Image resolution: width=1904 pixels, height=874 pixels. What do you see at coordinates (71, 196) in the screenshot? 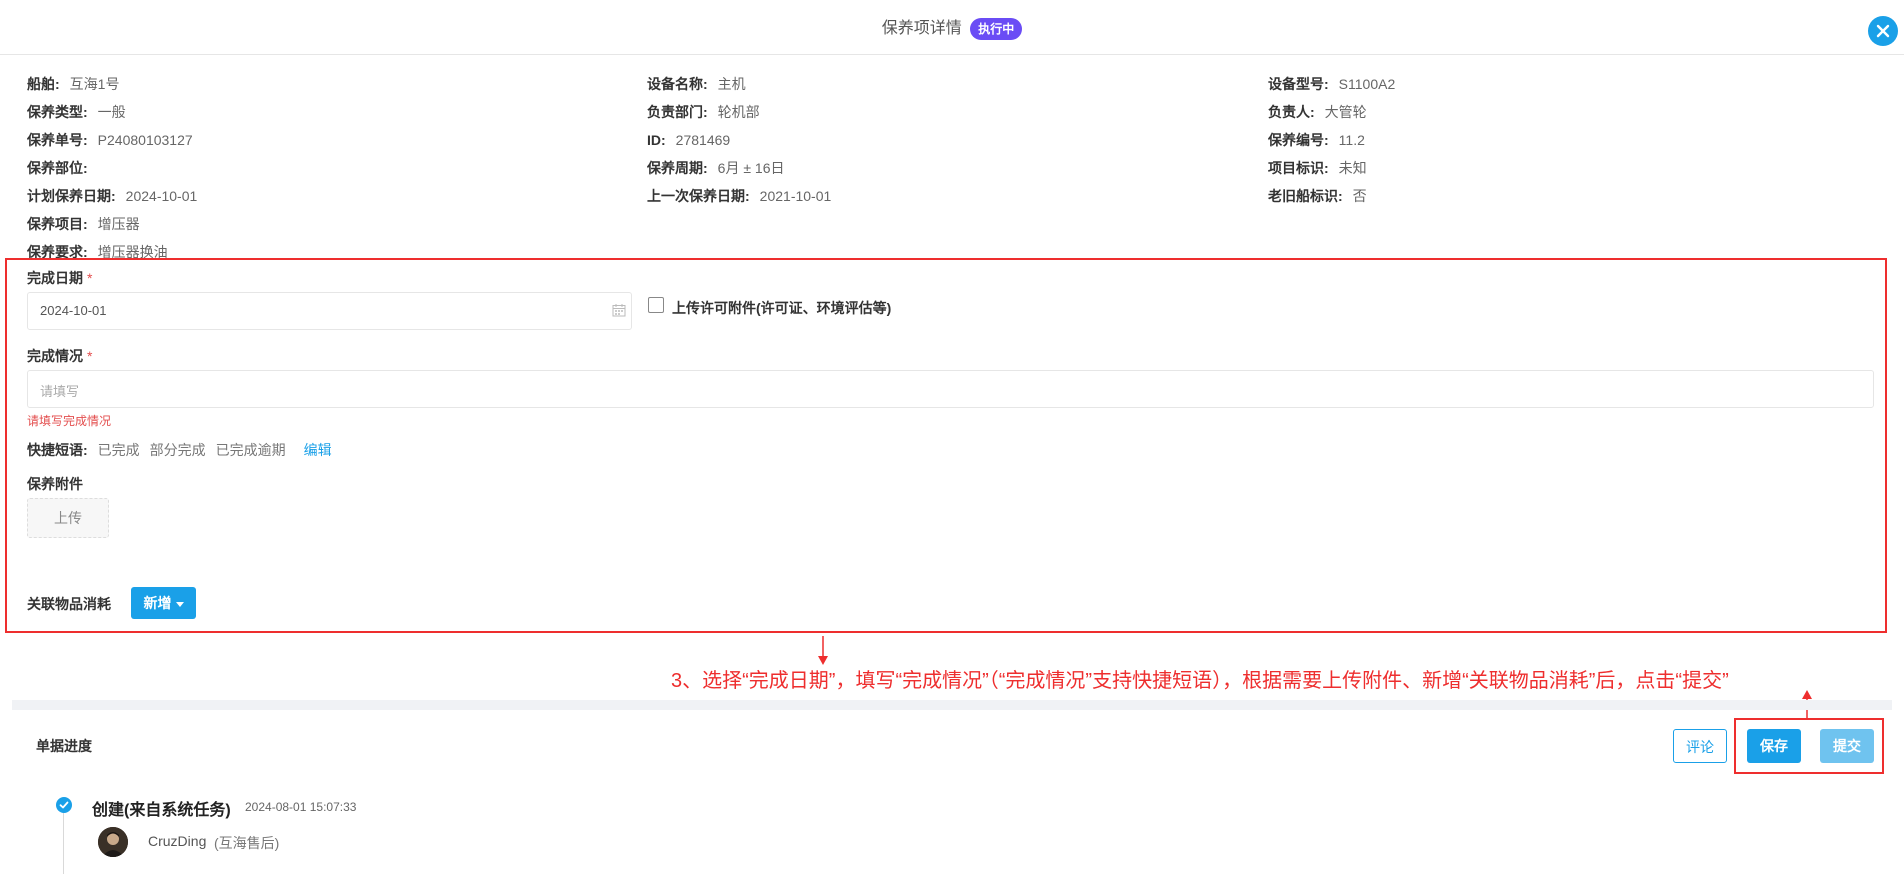
I see `info-label: 计划保养日期:` at bounding box center [71, 196].